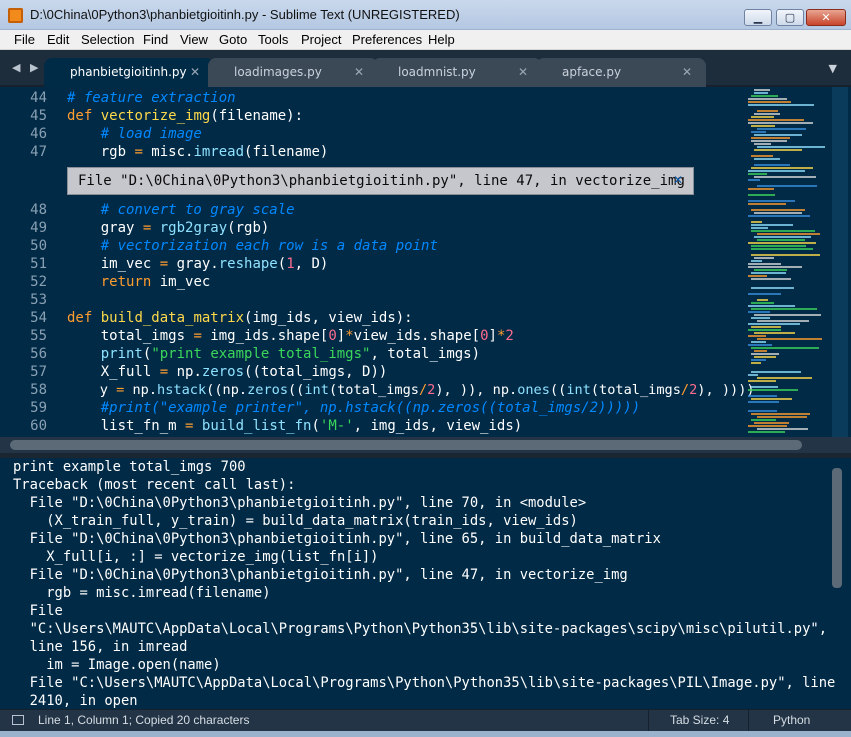 This screenshot has height=737, width=851. Describe the element at coordinates (840, 262) in the screenshot. I see `editor-vertical-scrollbar` at that location.